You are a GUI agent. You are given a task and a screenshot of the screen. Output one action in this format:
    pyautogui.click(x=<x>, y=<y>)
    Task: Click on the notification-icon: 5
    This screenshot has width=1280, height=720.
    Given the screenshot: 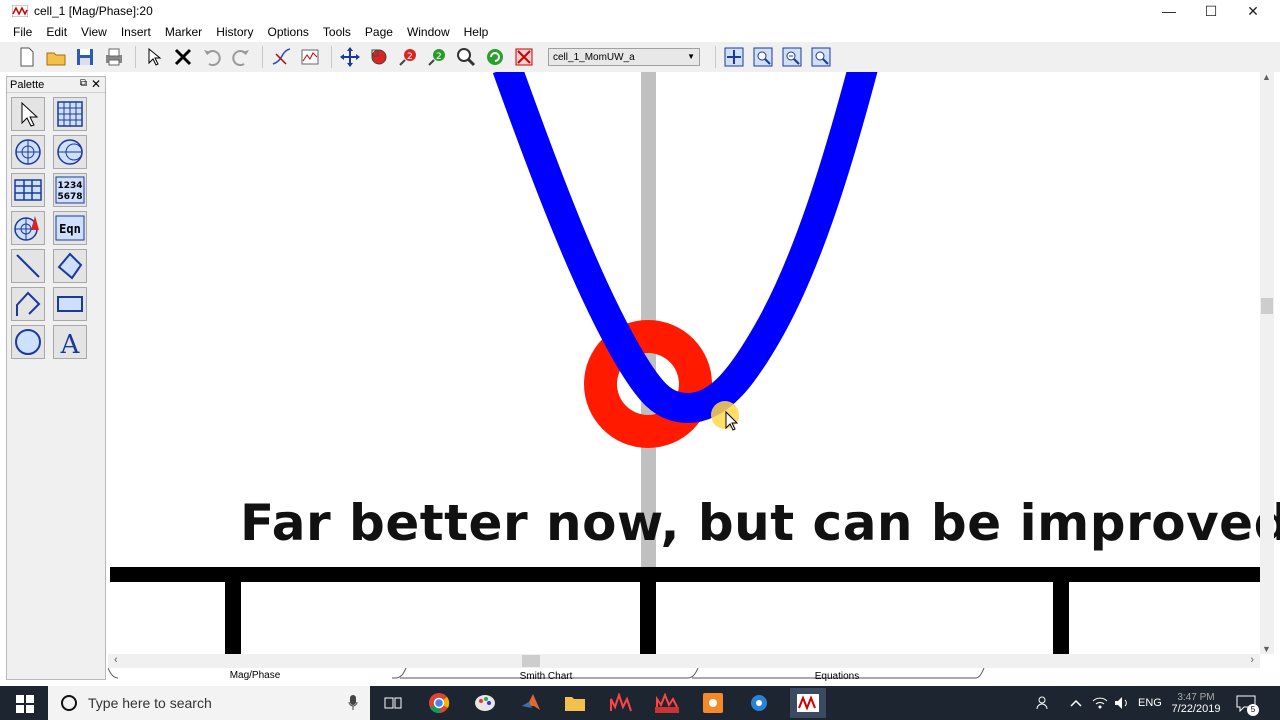 What is the action you would take?
    pyautogui.click(x=1247, y=703)
    